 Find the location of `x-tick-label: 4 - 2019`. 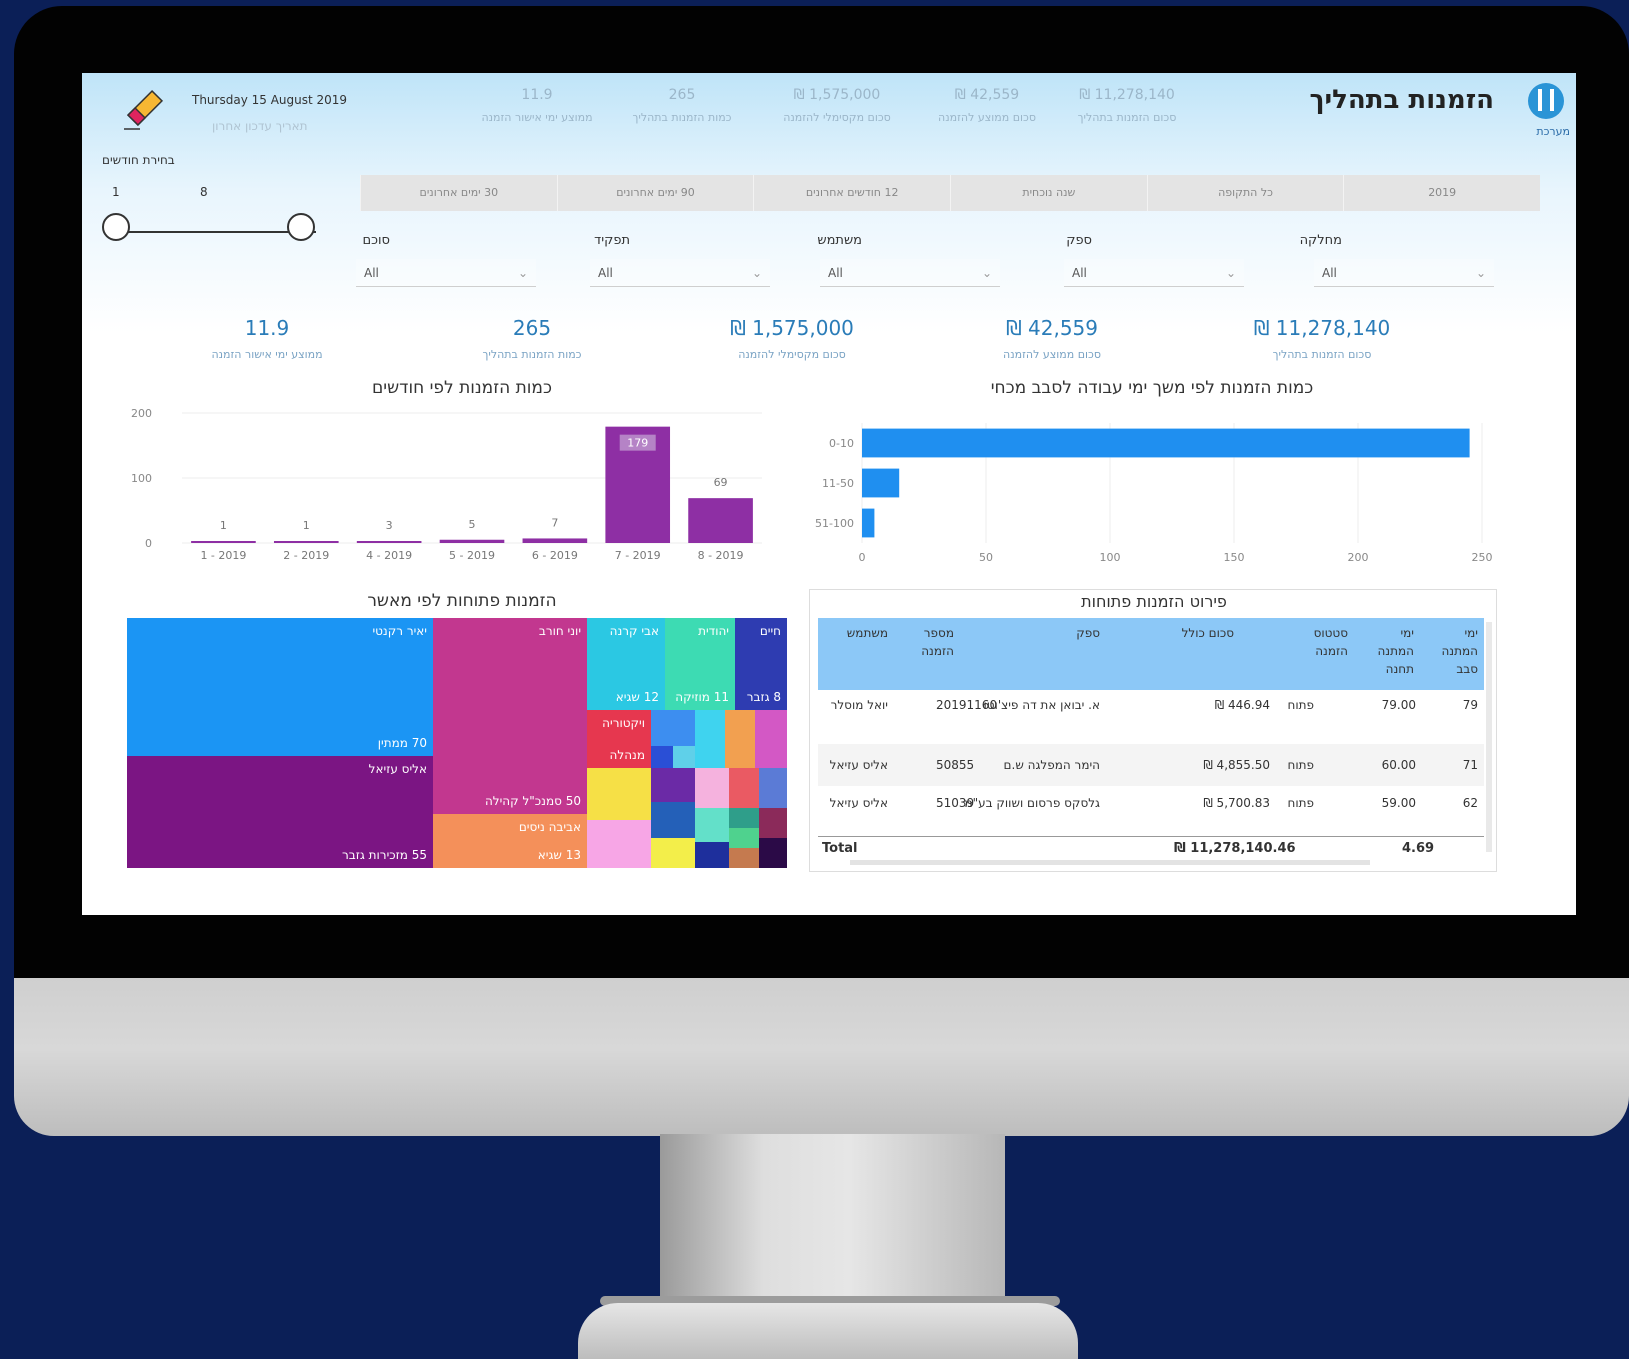

x-tick-label: 4 - 2019 is located at coordinates (389, 555).